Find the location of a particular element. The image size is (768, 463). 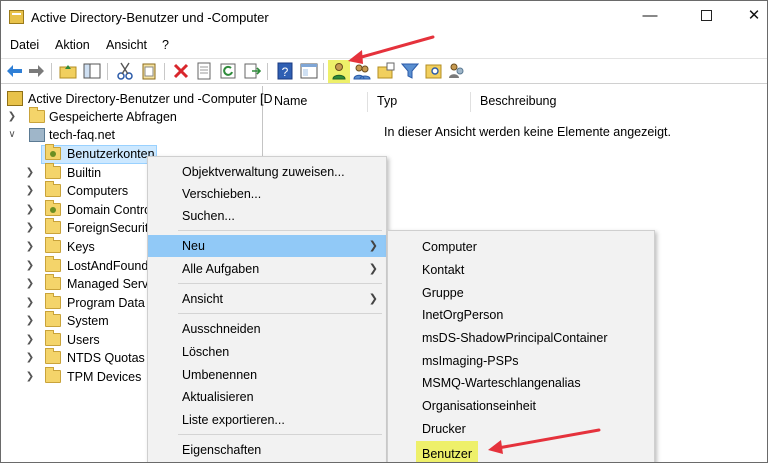

menu-item-view: Ansicht ❯ is located at coordinates (267, 299).